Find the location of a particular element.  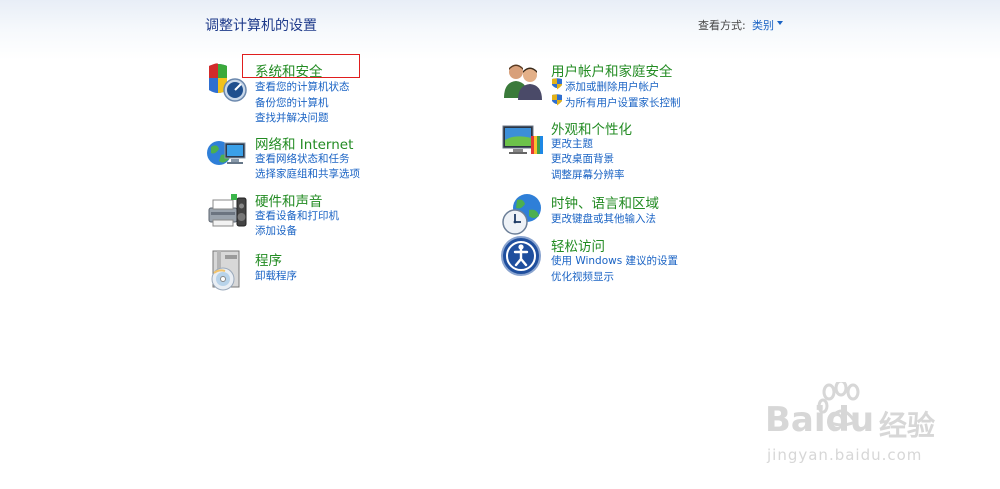

link-adjust-resolution: 调整屏幕分辨率 is located at coordinates (588, 174).